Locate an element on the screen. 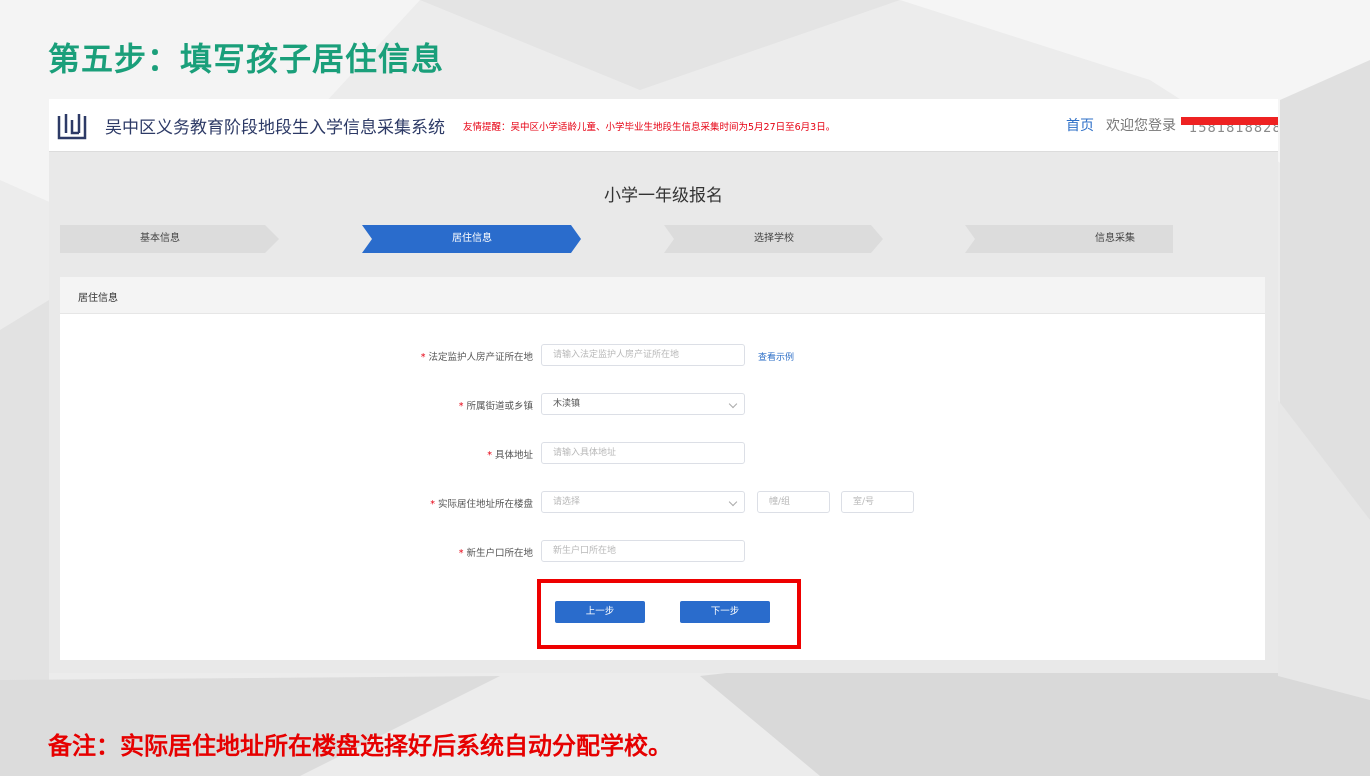  slide-title: 第五步：填写孩子居住信息 is located at coordinates (246, 59).